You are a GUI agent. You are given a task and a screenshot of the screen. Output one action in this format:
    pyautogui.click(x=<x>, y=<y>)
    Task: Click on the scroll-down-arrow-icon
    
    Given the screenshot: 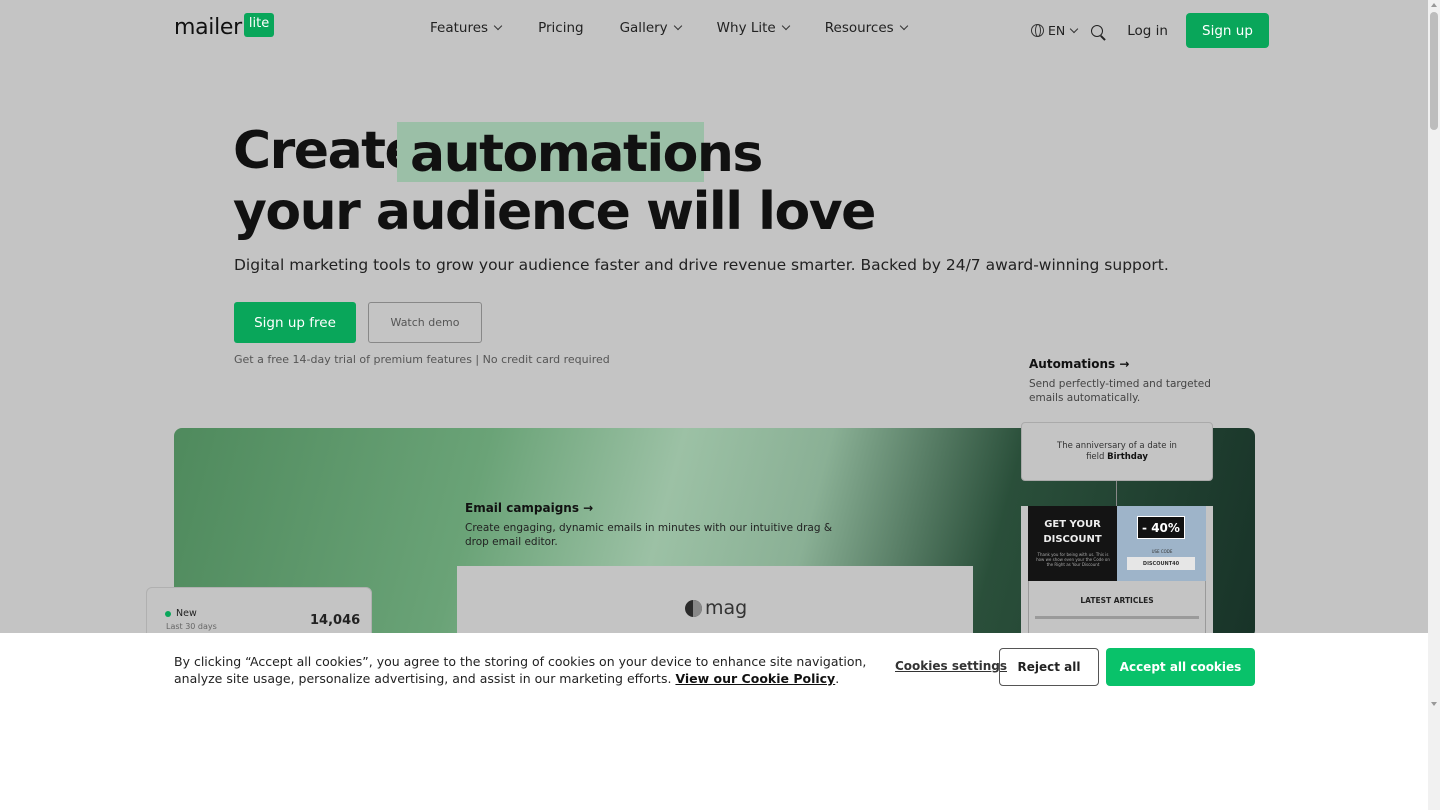 What is the action you would take?
    pyautogui.click(x=1434, y=704)
    